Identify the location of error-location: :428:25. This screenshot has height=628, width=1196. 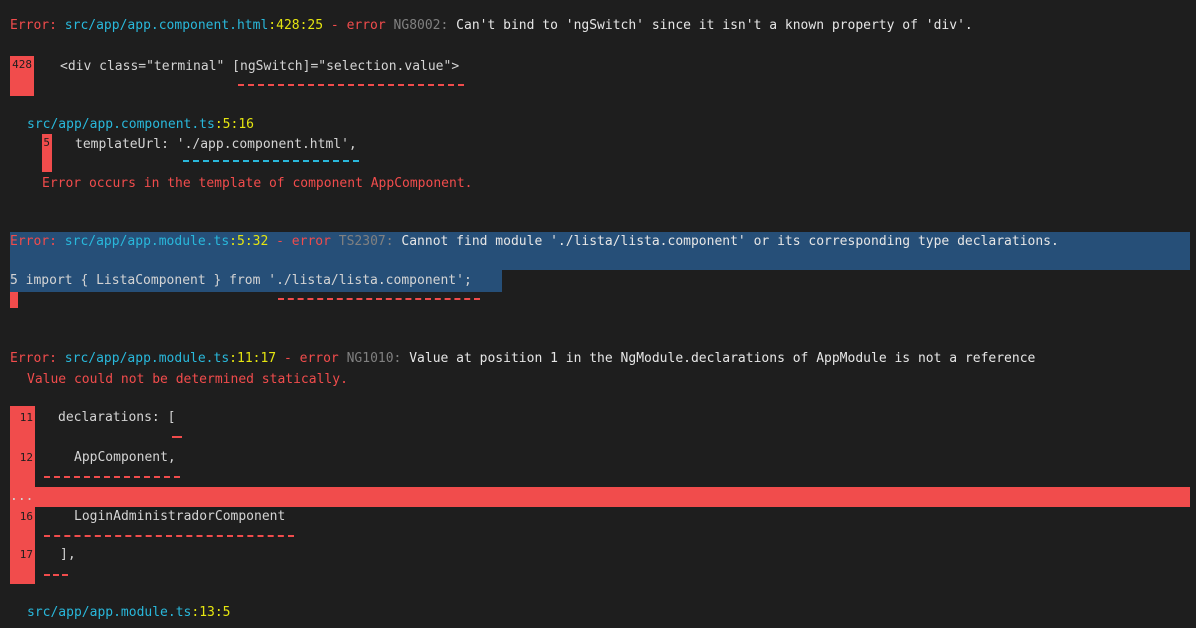
(296, 25).